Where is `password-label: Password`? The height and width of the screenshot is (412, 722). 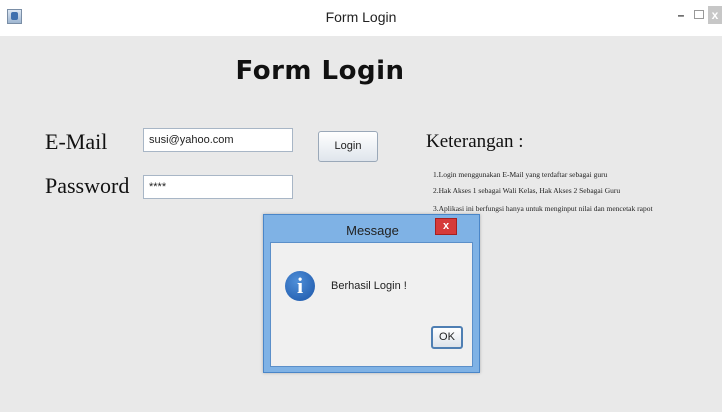 password-label: Password is located at coordinates (87, 185).